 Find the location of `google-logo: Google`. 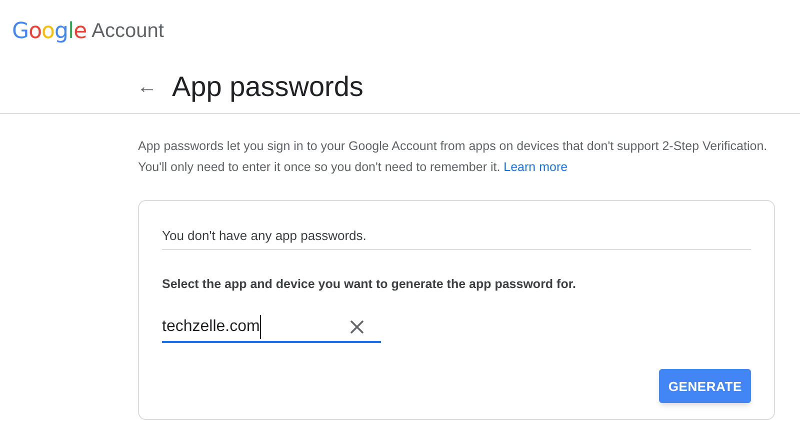

google-logo: Google is located at coordinates (49, 31).